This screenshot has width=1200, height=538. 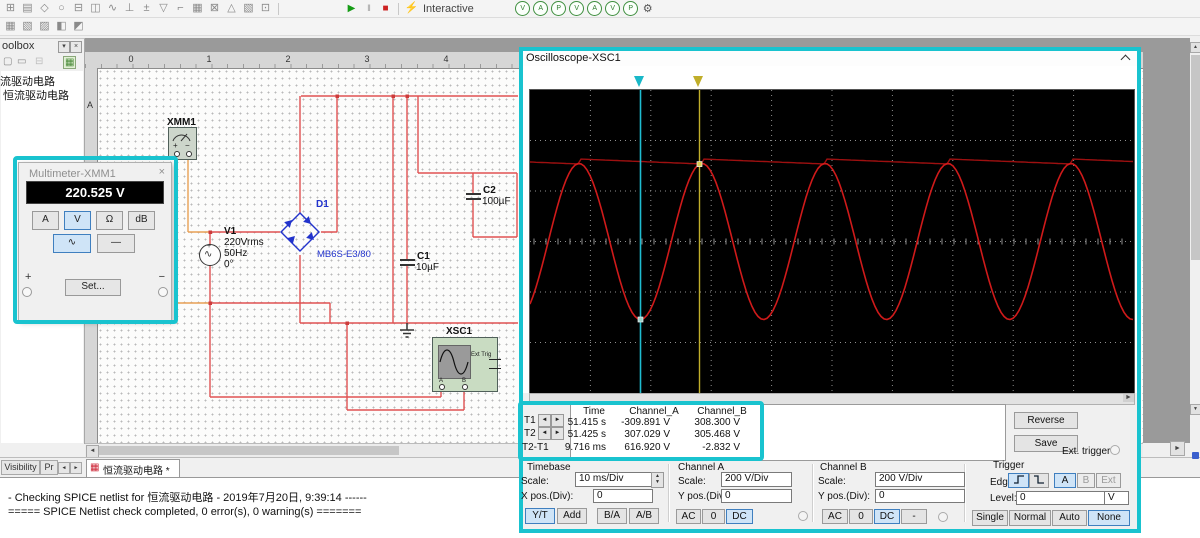 I want to click on toolbar-icon: △, so click(x=231, y=8).